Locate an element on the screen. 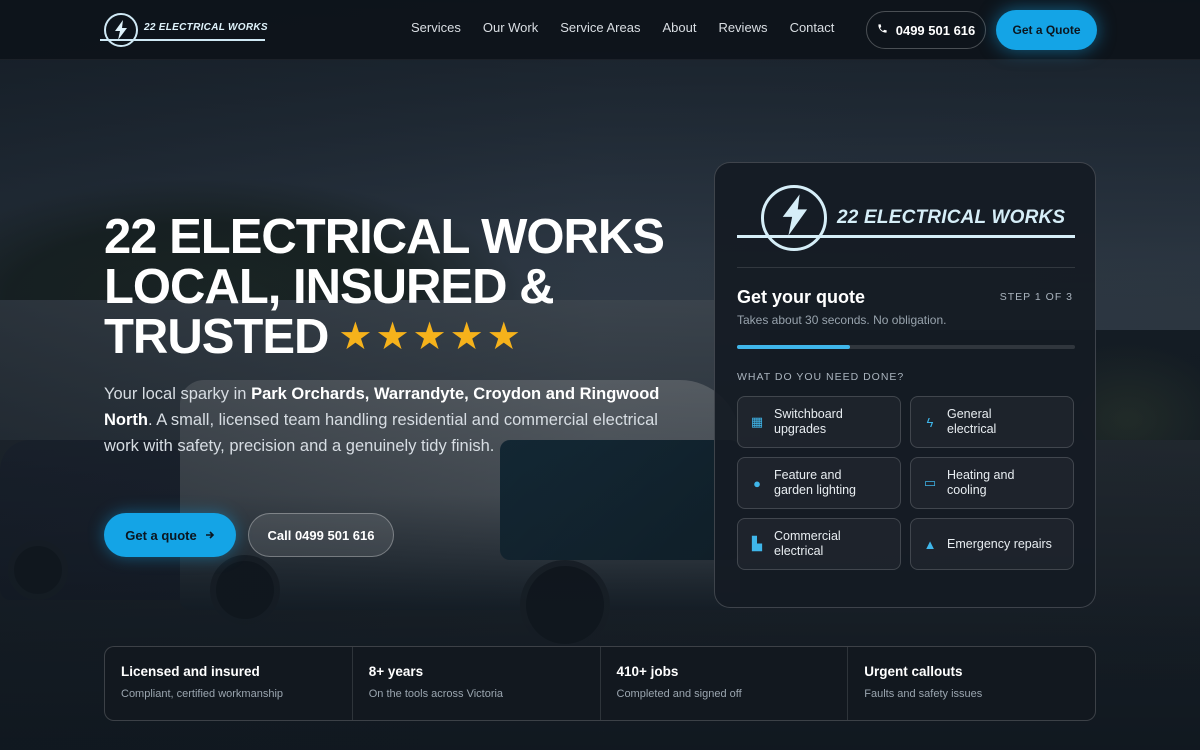 This screenshot has height=750, width=1200. hero-call-button: Call 0499 501 616 is located at coordinates (321, 535).